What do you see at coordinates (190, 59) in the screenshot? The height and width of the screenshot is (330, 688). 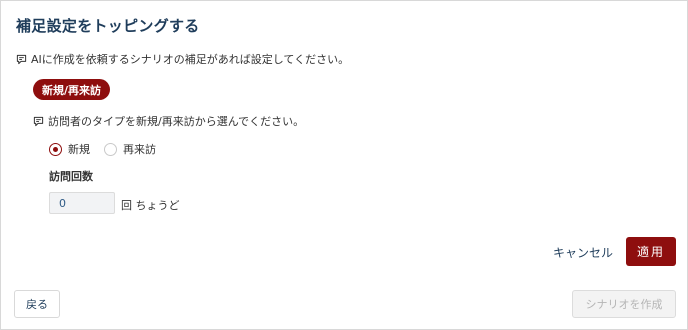 I see `dialog-hint-text: AIに作成を依頼するシナリオの補足があれば設定してください。` at bounding box center [190, 59].